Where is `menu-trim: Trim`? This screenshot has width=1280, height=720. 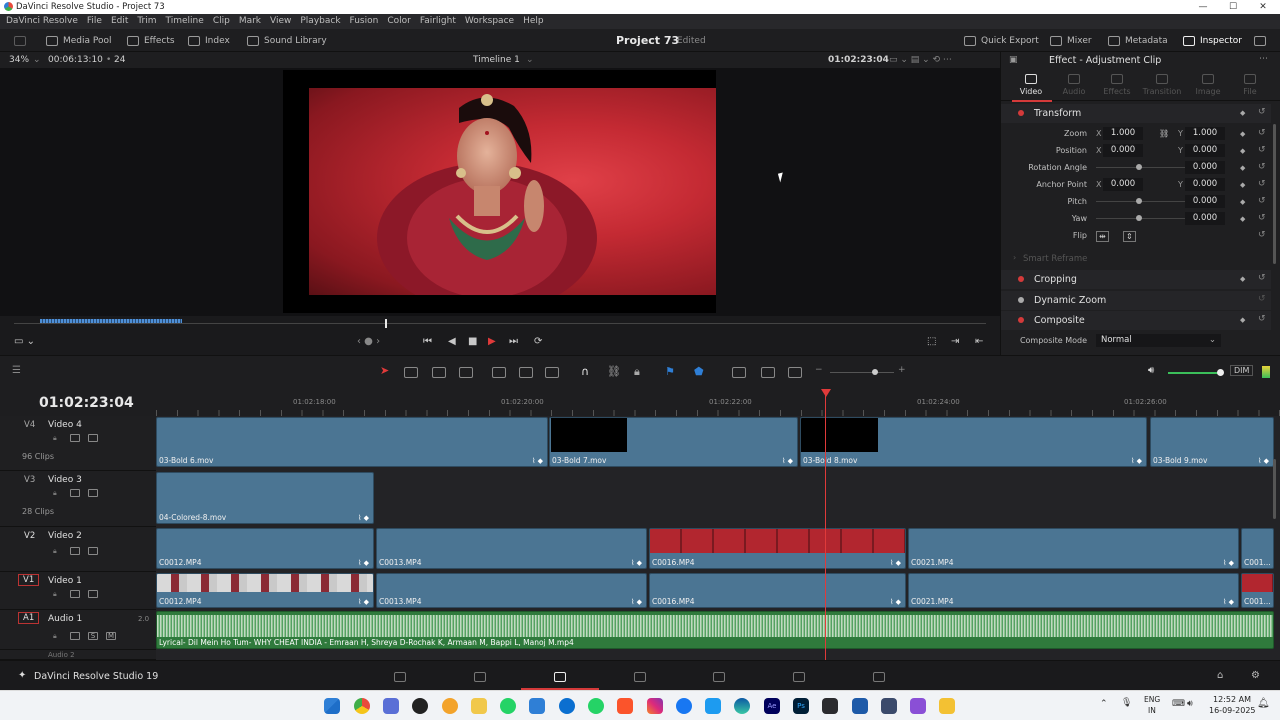 menu-trim: Trim is located at coordinates (146, 21).